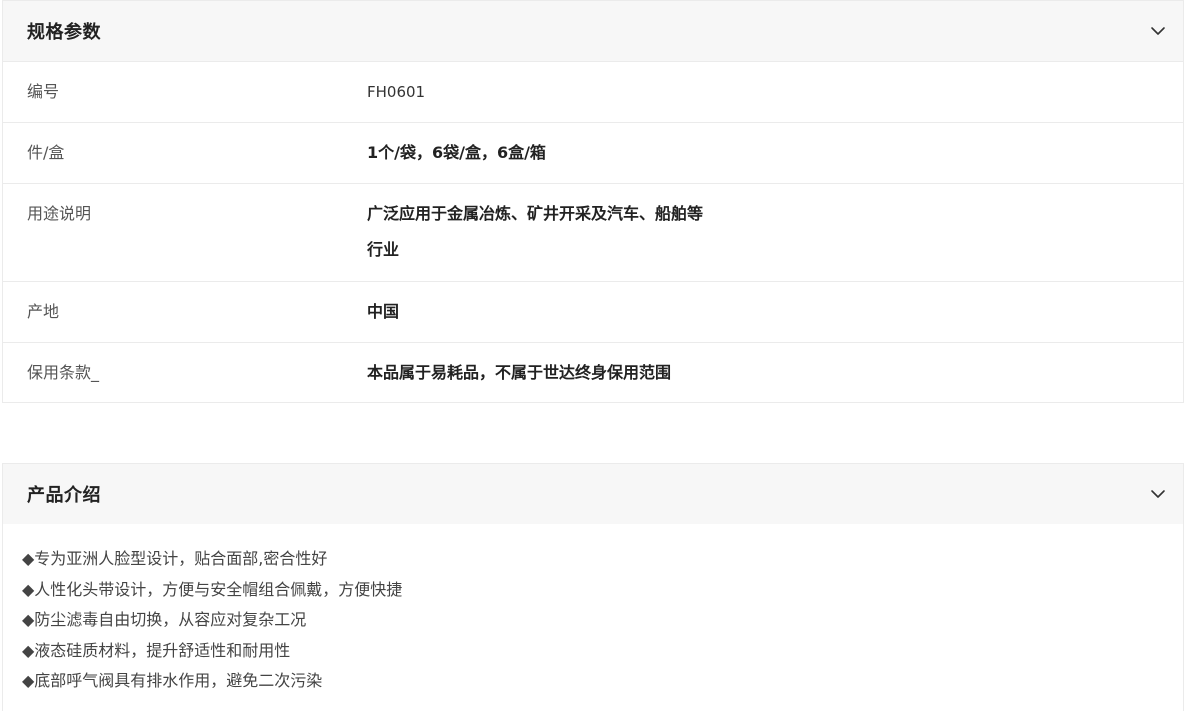 The image size is (1185, 711). Describe the element at coordinates (383, 311) in the screenshot. I see `spec-value: 中国` at that location.